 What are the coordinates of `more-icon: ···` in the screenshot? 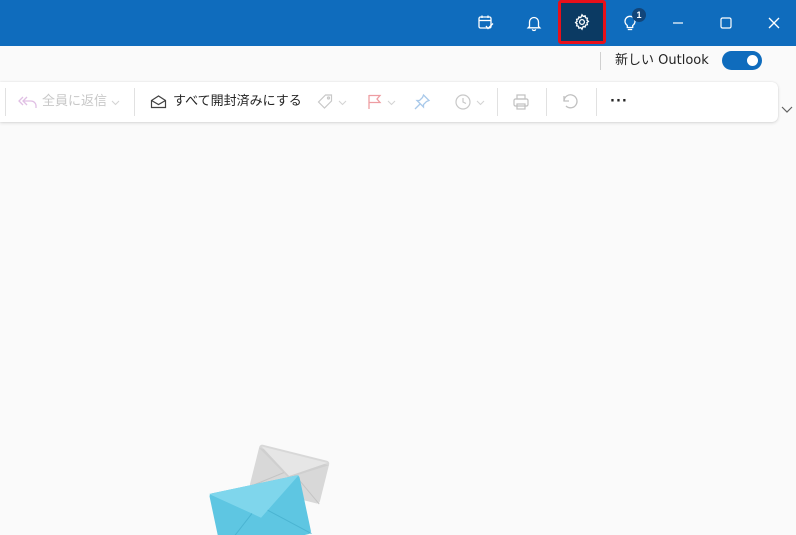 It's located at (619, 101).